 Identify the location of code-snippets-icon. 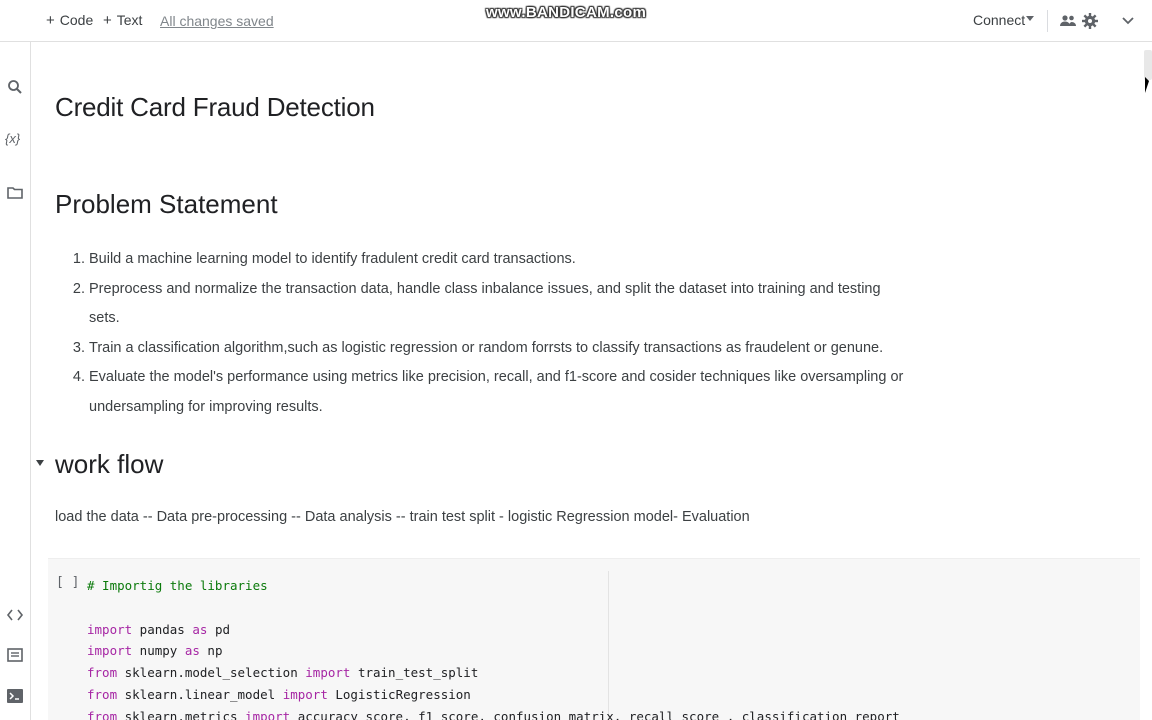
(15, 615).